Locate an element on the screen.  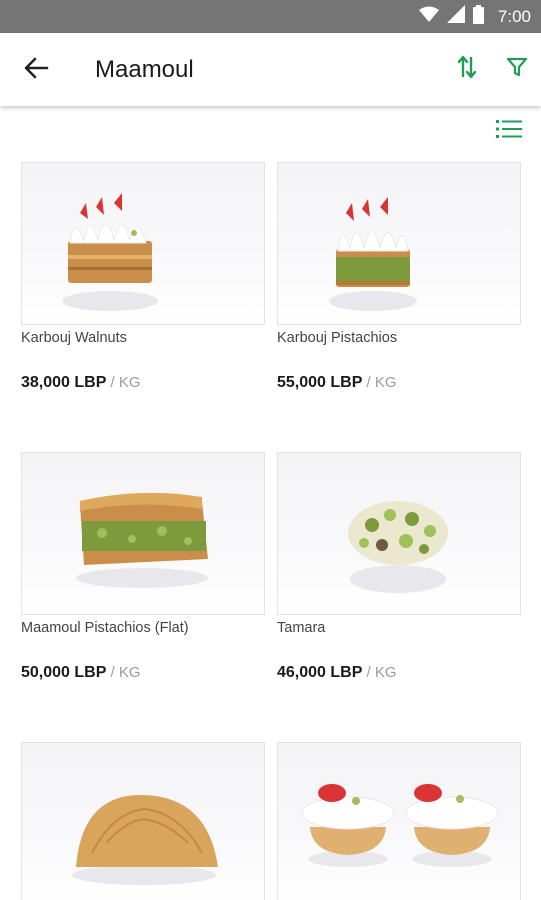
price-value: 46,000 LBP is located at coordinates (320, 672).